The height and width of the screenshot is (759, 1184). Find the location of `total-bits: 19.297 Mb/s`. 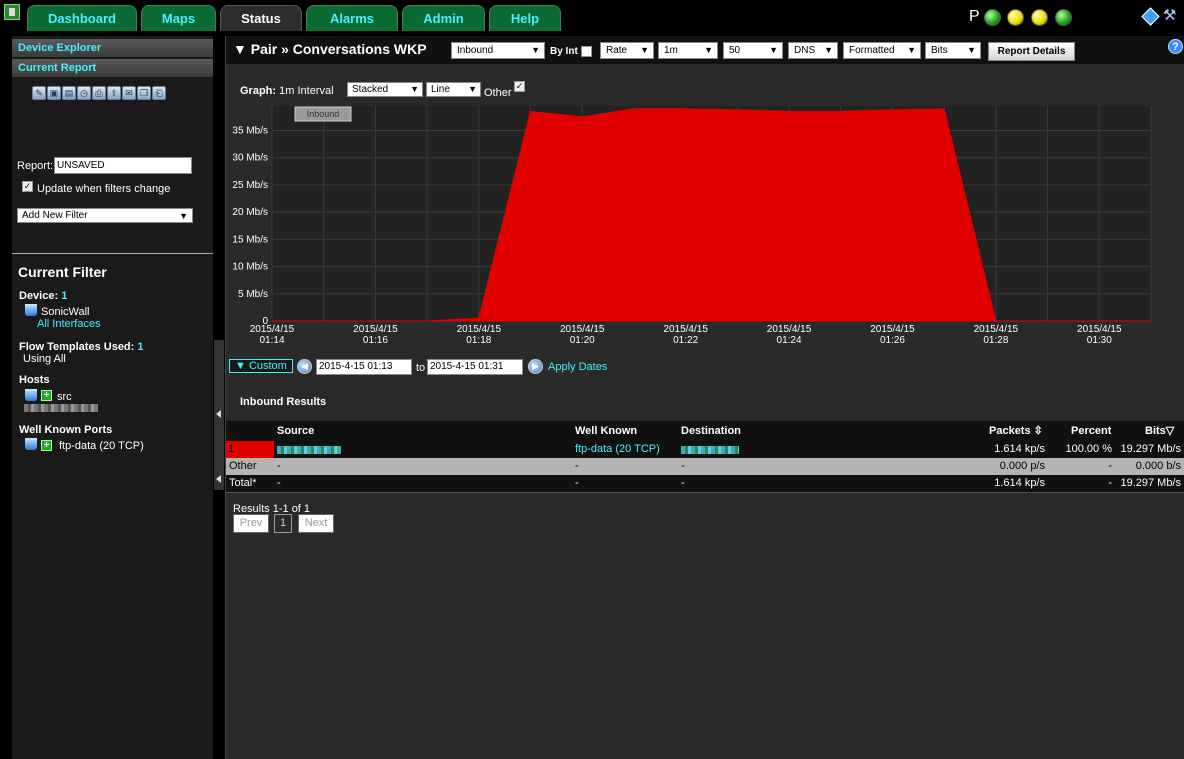

total-bits: 19.297 Mb/s is located at coordinates (1150, 483).